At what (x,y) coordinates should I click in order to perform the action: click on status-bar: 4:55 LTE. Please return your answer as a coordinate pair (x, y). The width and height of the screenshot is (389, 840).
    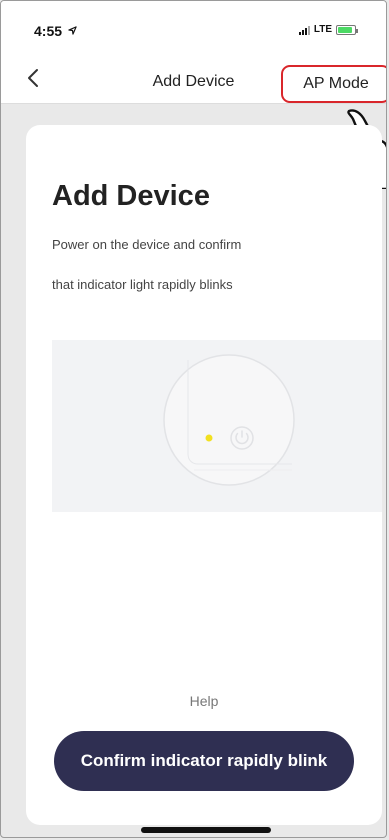
    Looking at the image, I should click on (193, 27).